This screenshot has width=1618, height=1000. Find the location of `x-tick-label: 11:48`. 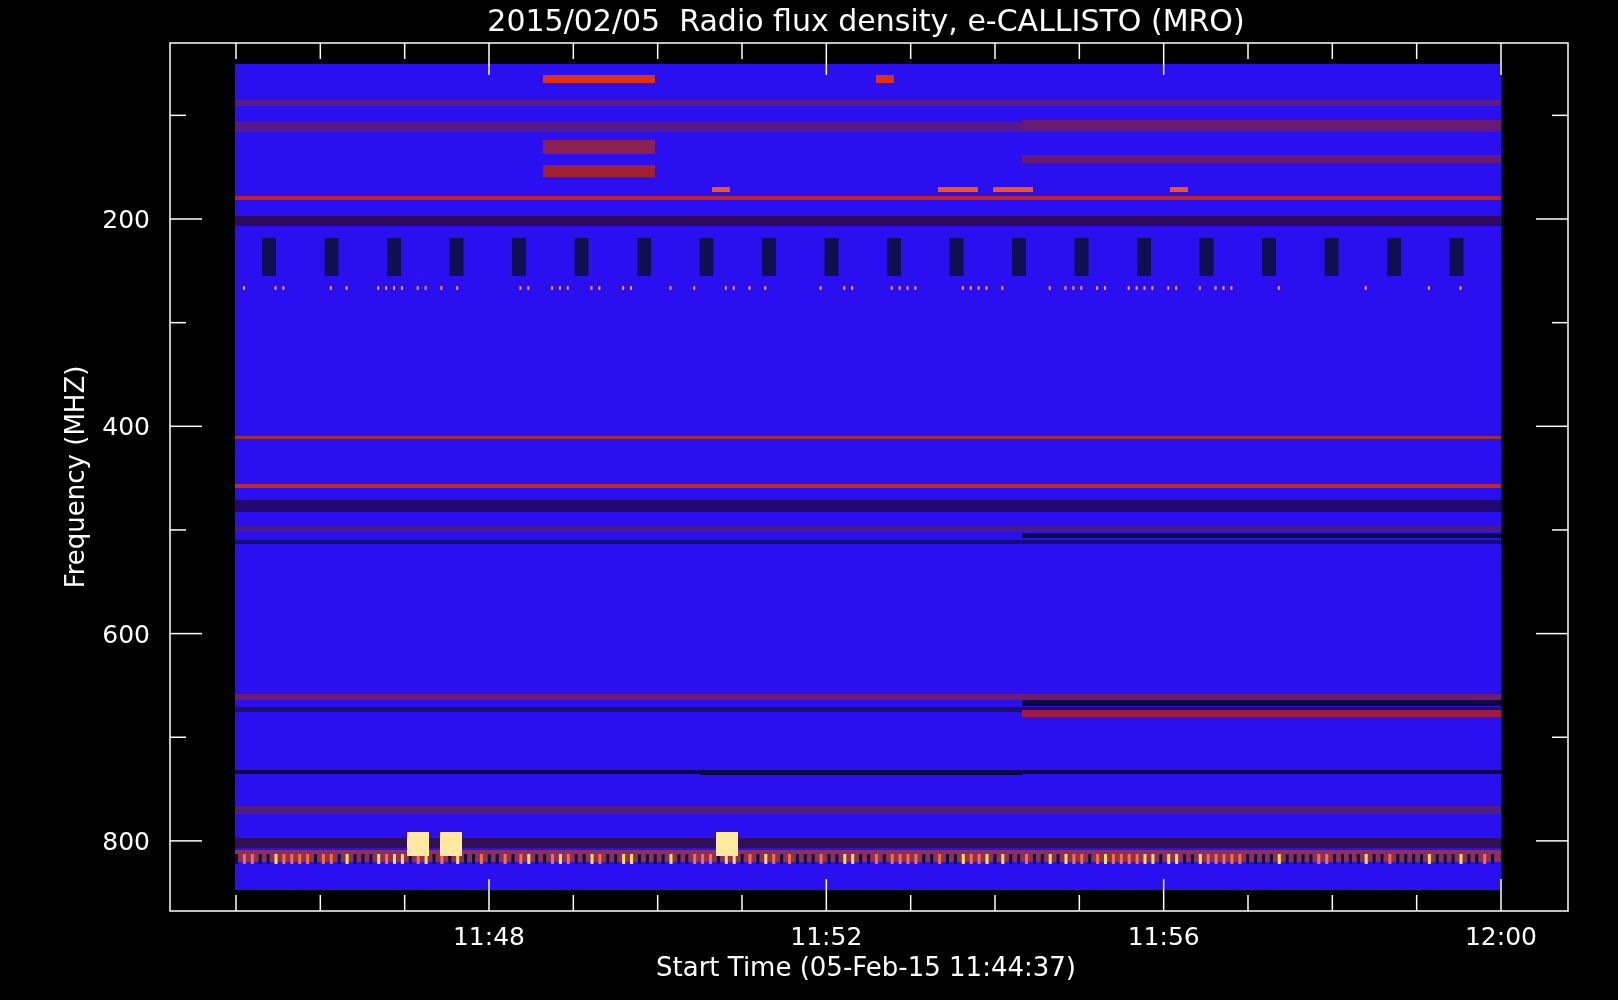

x-tick-label: 11:48 is located at coordinates (489, 936).